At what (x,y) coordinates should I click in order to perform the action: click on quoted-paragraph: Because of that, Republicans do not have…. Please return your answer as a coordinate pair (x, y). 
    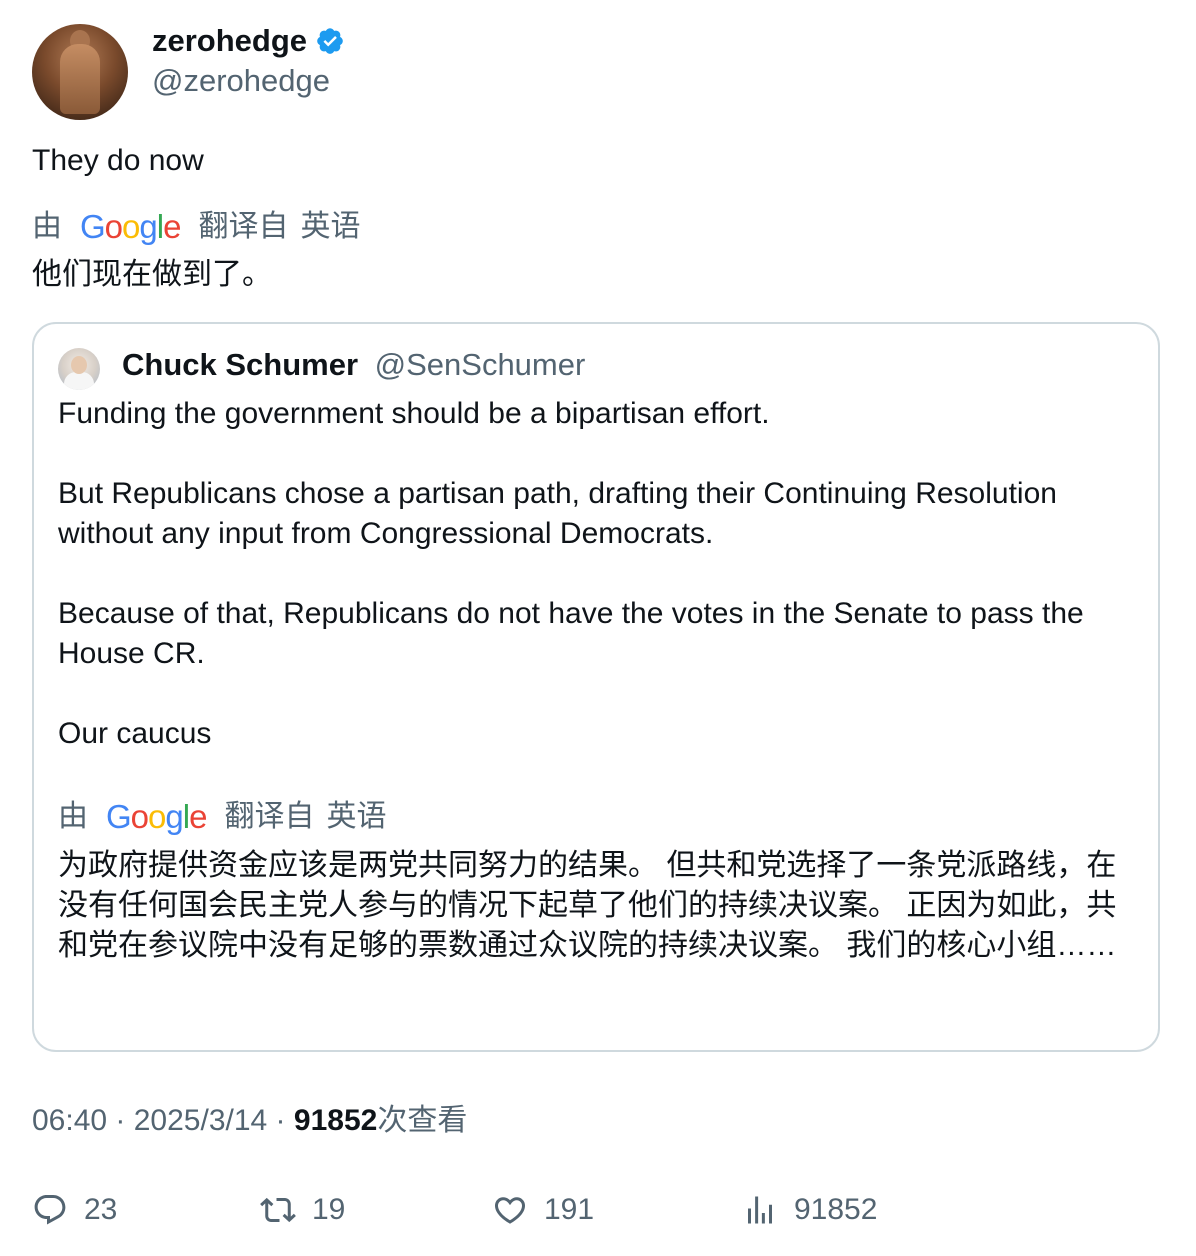
    Looking at the image, I should click on (571, 633).